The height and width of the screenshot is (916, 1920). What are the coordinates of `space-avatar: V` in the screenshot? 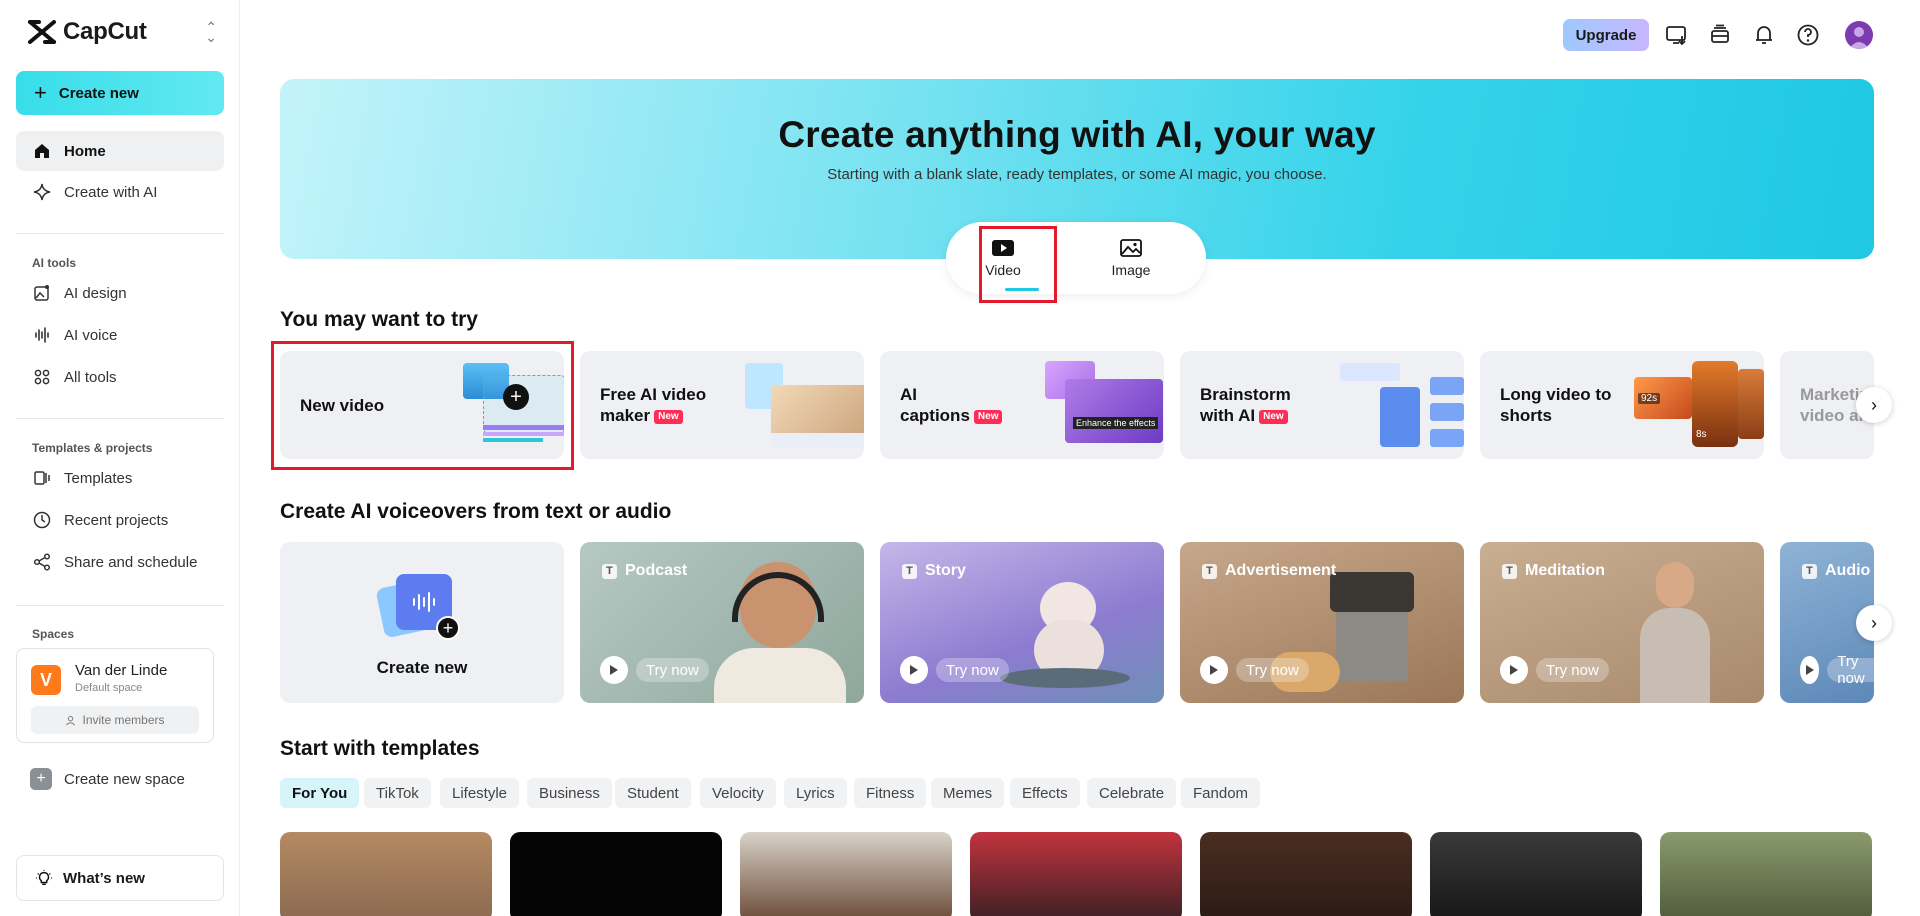 It's located at (46, 680).